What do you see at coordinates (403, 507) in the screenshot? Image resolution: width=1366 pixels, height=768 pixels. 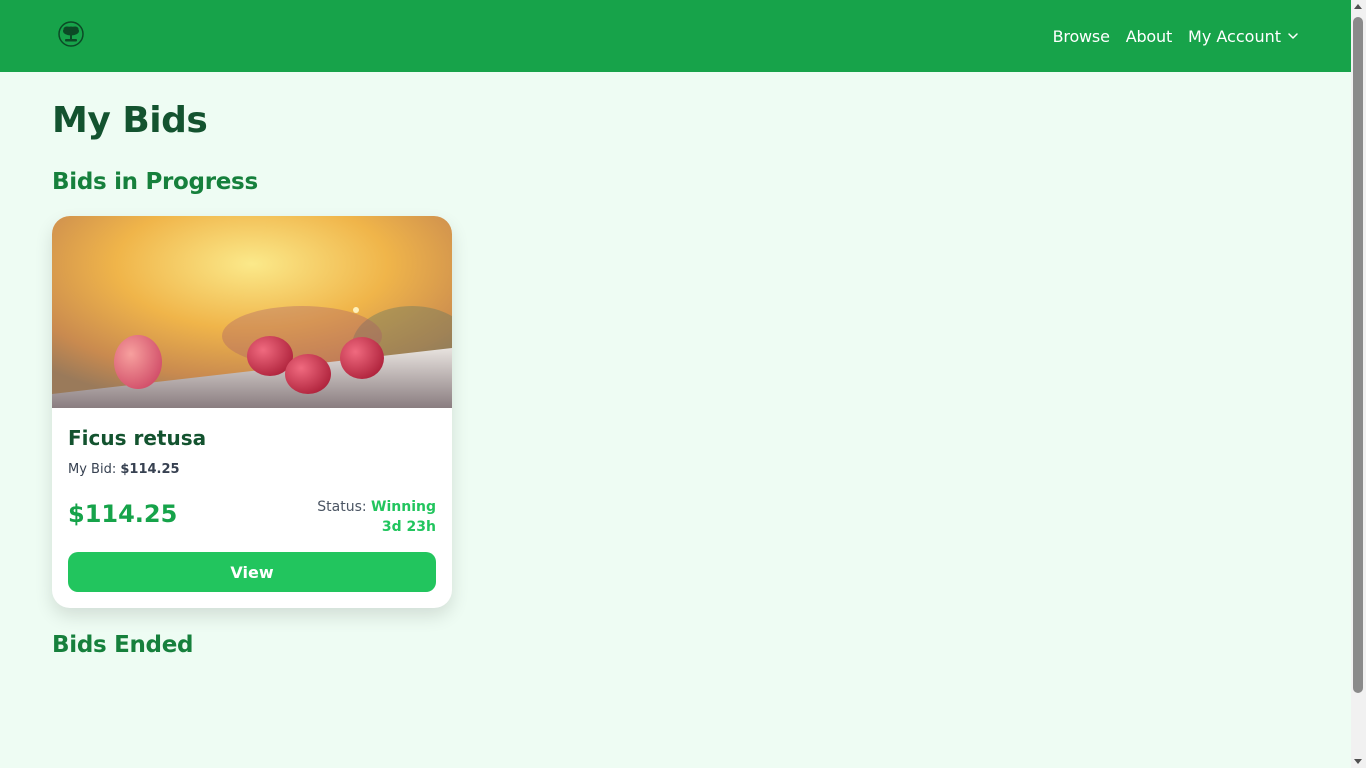 I see `status-value: Winning` at bounding box center [403, 507].